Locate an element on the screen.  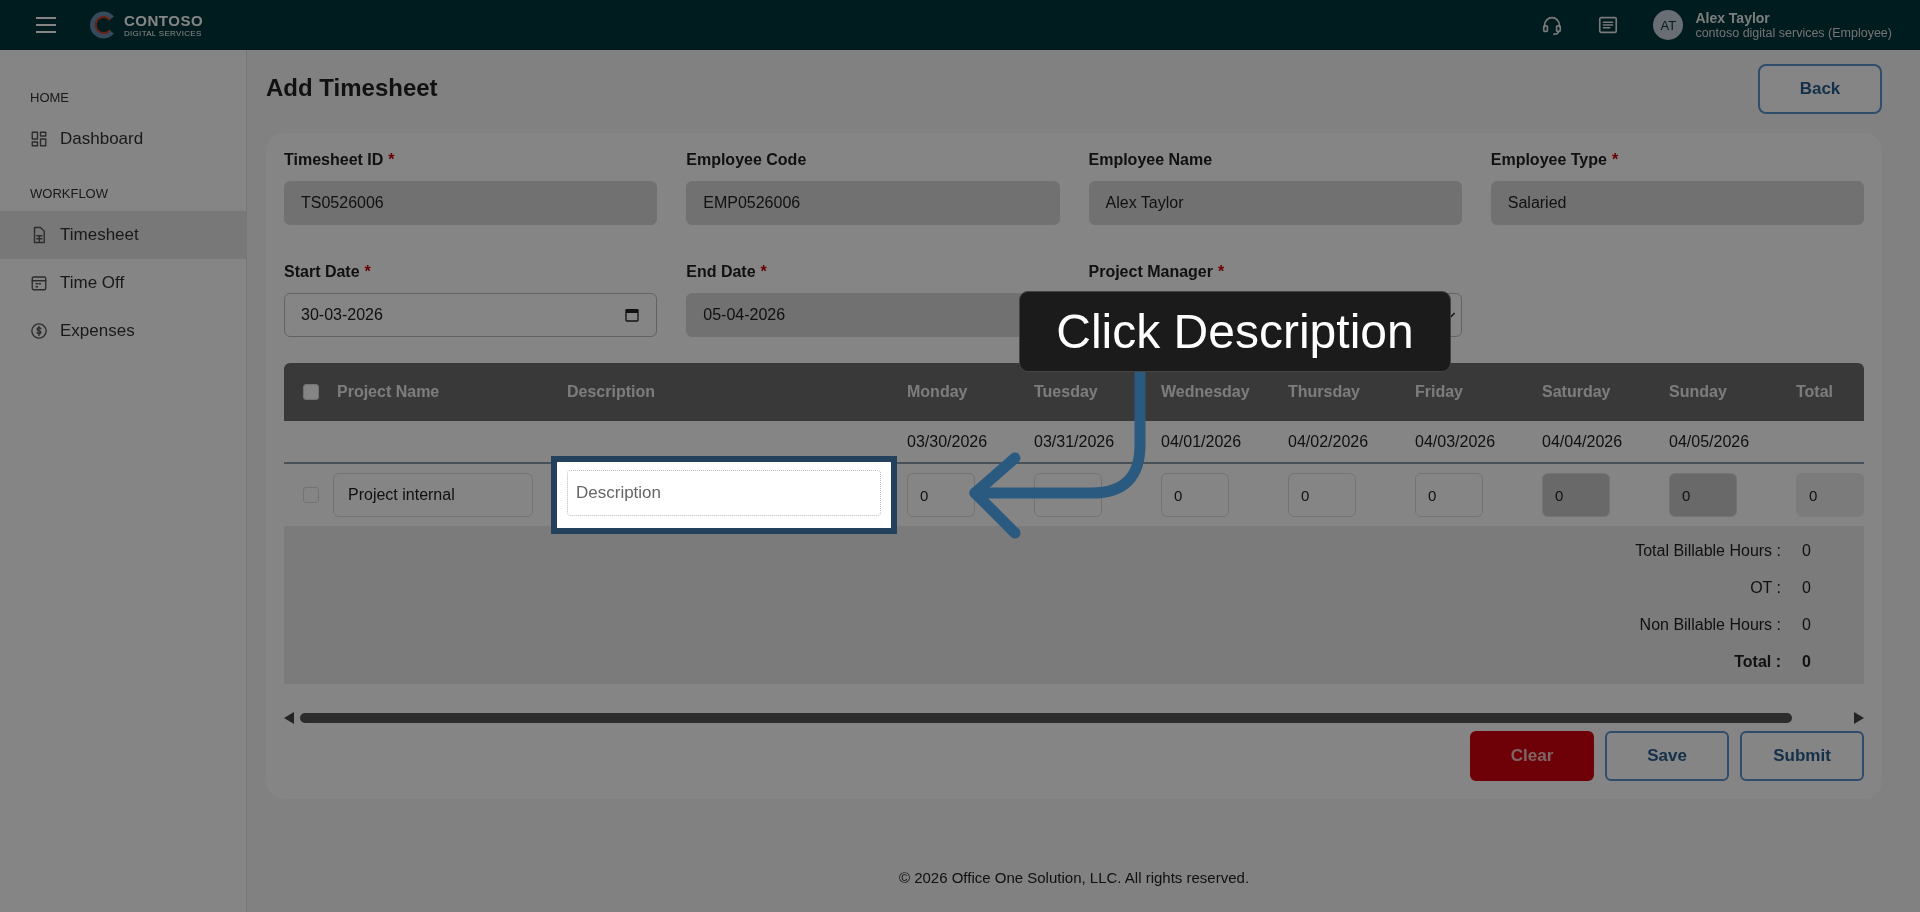
column-header: Saturday is located at coordinates (1577, 392).